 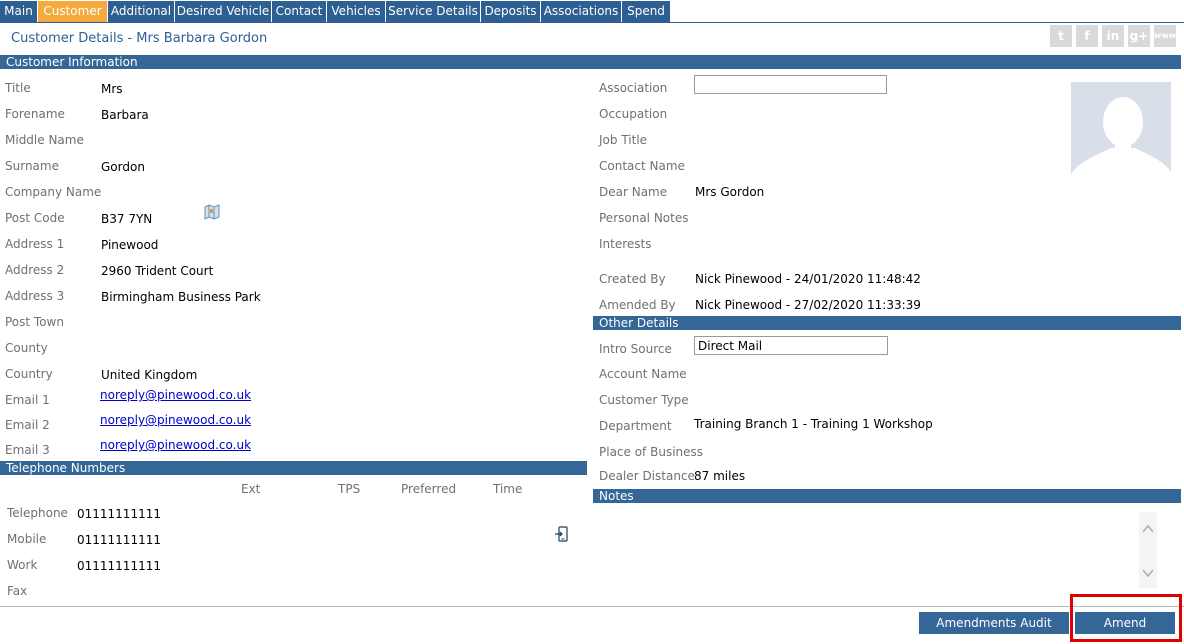 What do you see at coordinates (633, 192) in the screenshot?
I see `dear-name-label: Dear Name` at bounding box center [633, 192].